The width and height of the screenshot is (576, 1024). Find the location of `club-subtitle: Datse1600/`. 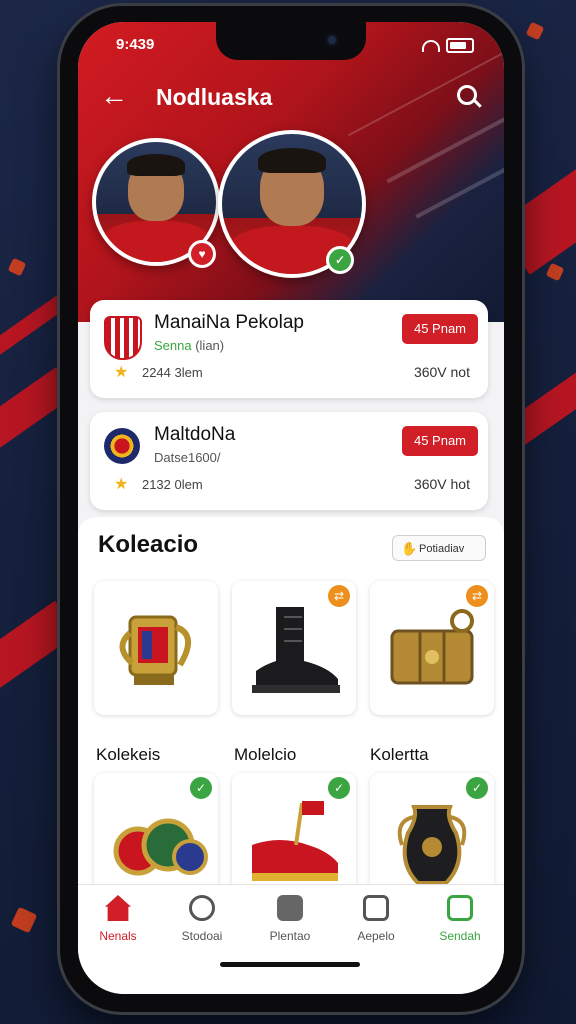

club-subtitle: Datse1600/ is located at coordinates (187, 457).